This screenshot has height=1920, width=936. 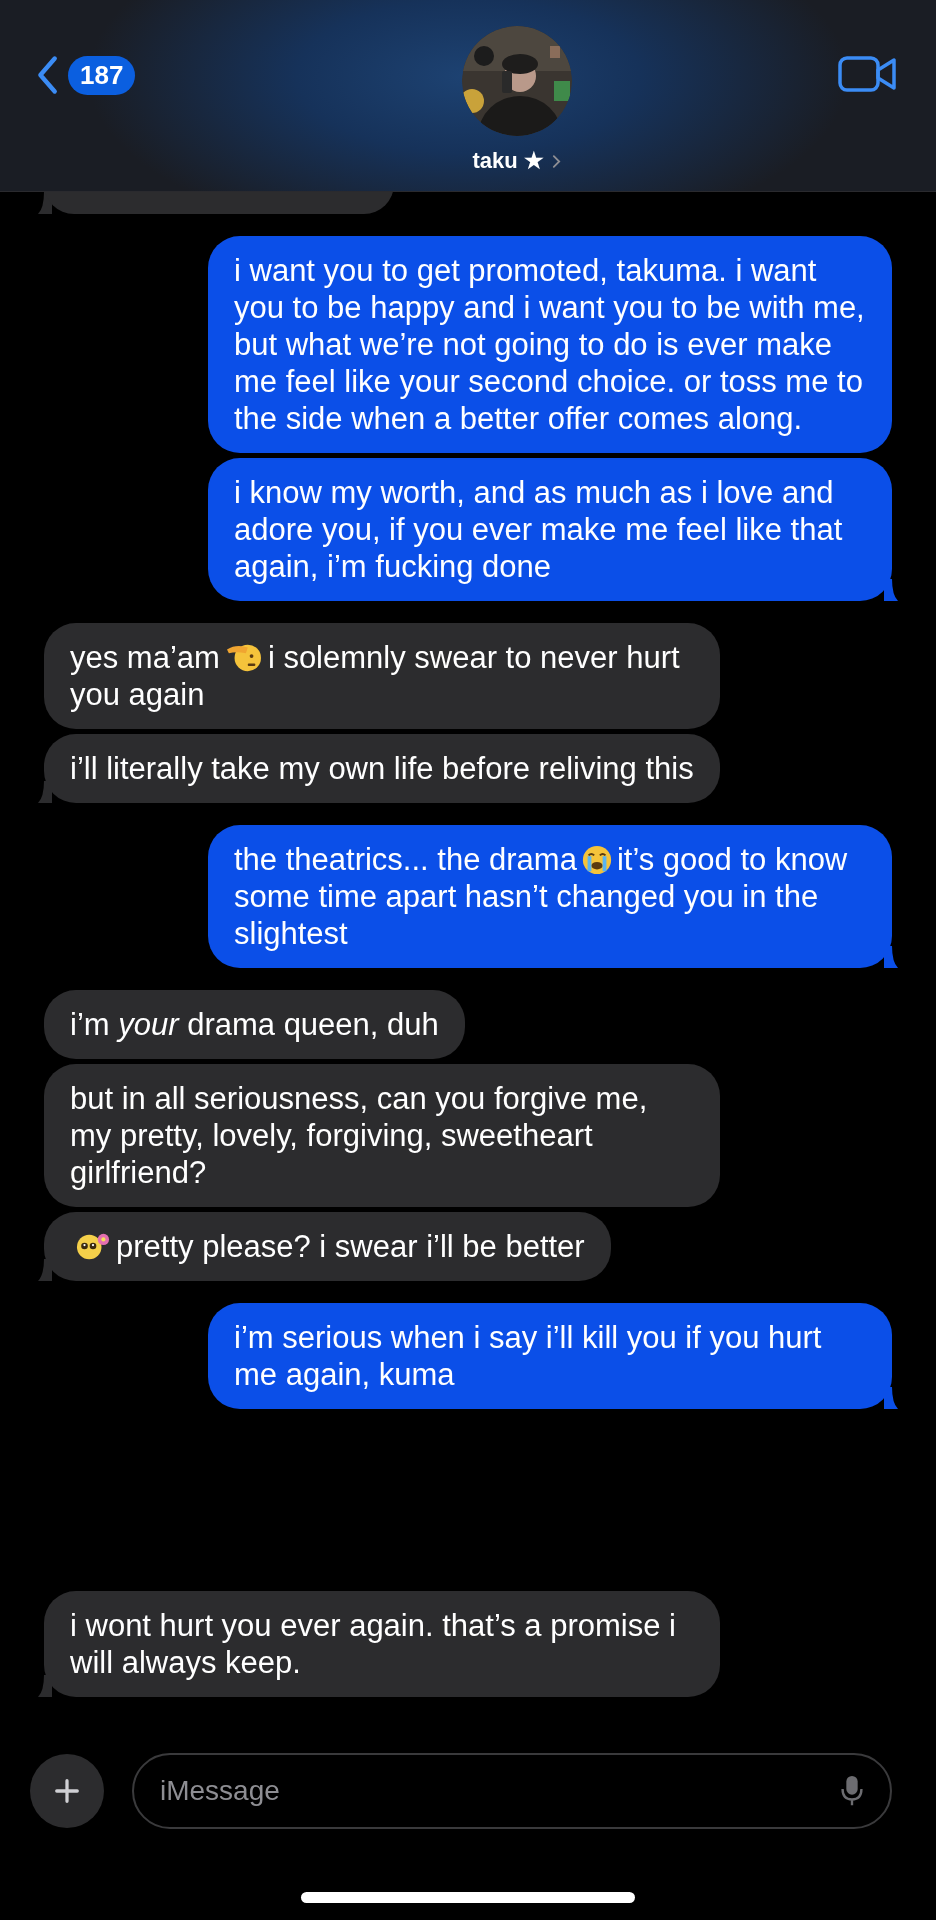 I want to click on contact-name: taku ★, so click(x=508, y=161).